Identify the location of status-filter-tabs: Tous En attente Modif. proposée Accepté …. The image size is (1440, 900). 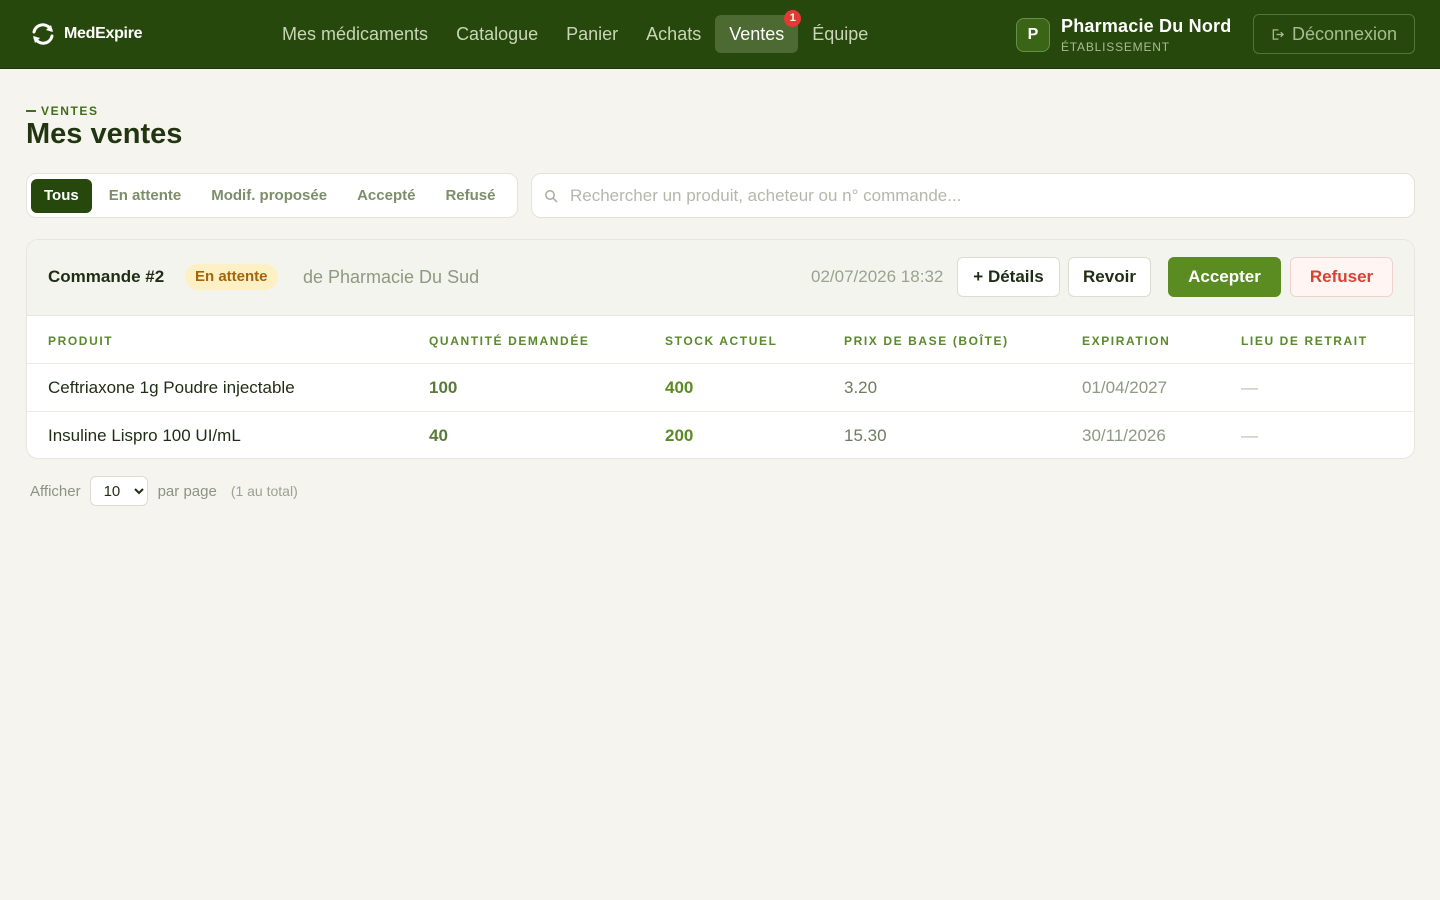
(272, 195).